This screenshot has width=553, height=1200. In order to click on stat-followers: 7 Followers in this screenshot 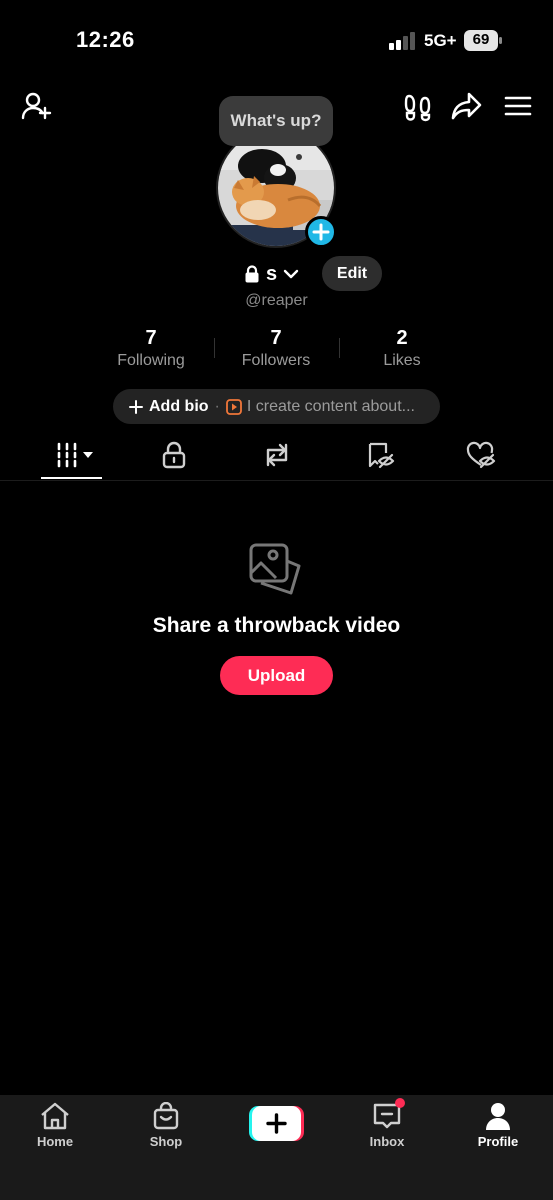, I will do `click(276, 348)`.